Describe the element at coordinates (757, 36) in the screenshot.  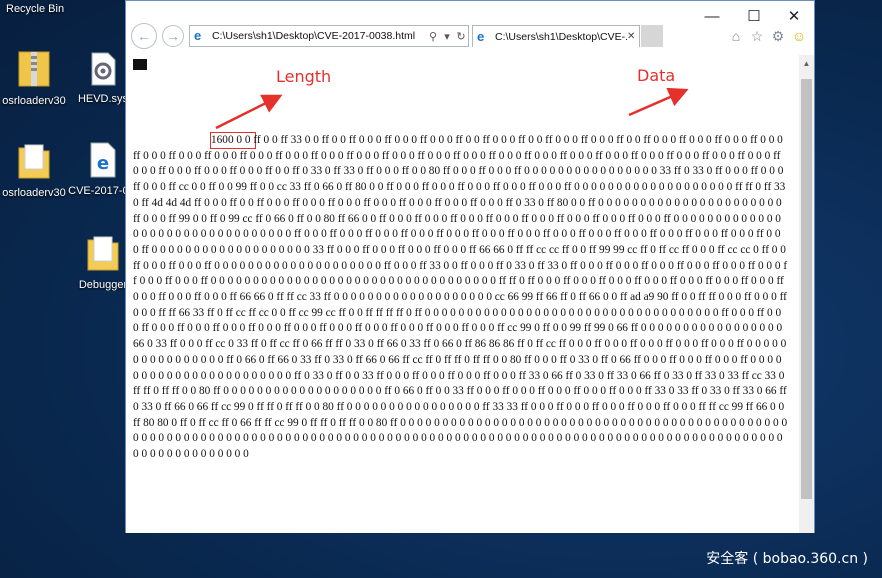
I see `favorites-star-icon: ☆` at that location.